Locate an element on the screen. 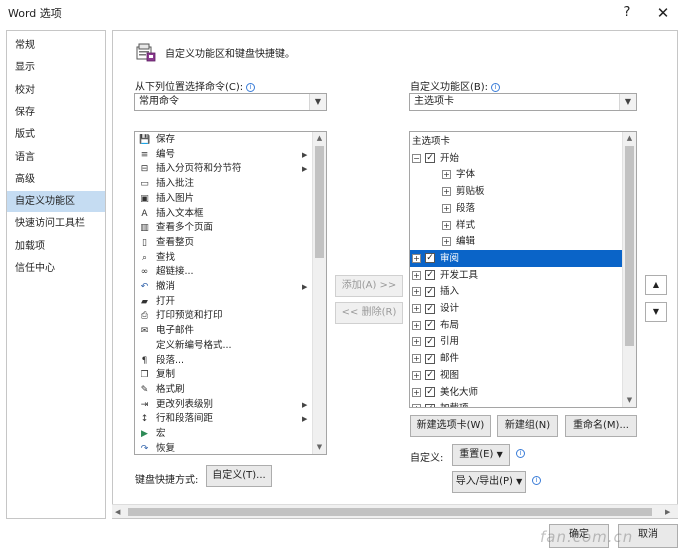 The width and height of the screenshot is (685, 555). tree-item: + ✓ 加载项 is located at coordinates (516, 403).